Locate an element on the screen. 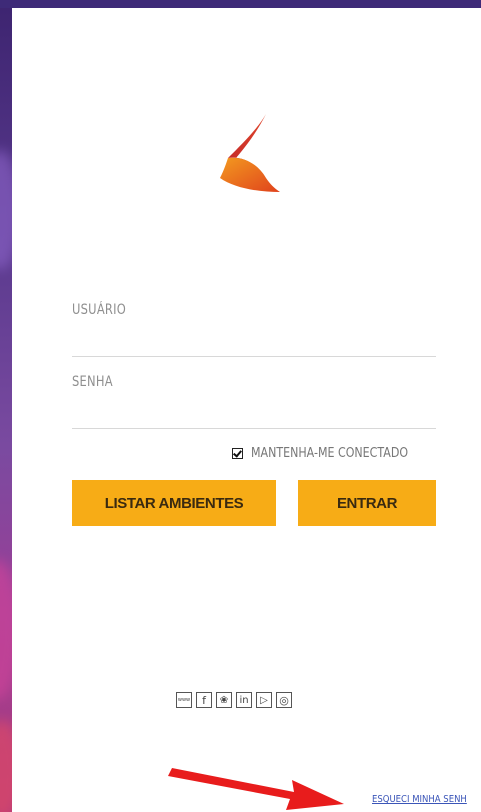  twitter-icon-glyph: ❀ is located at coordinates (224, 700).